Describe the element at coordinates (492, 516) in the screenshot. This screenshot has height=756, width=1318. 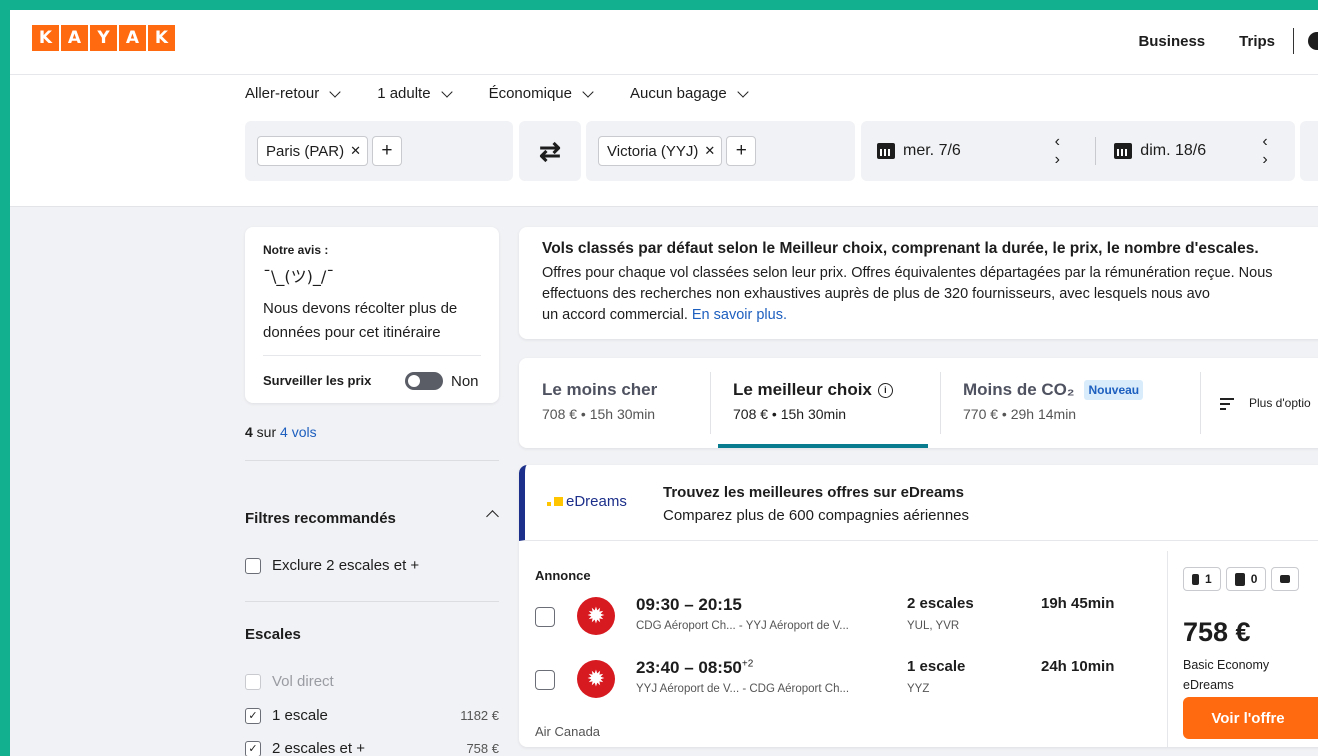
I see `chevron-up-icon` at that location.